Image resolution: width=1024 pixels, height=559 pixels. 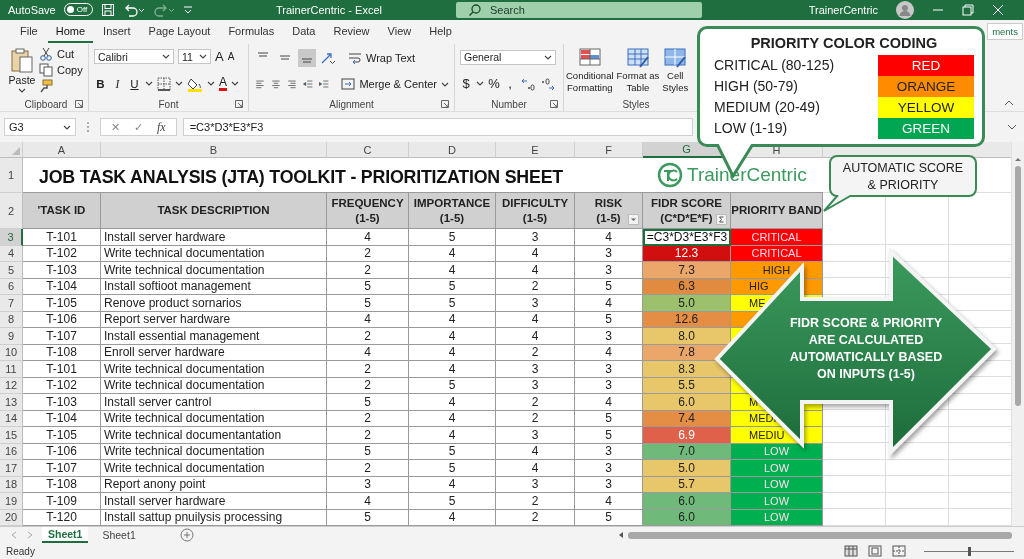 I want to click on table-cell: T-107, so click(x=62, y=336).